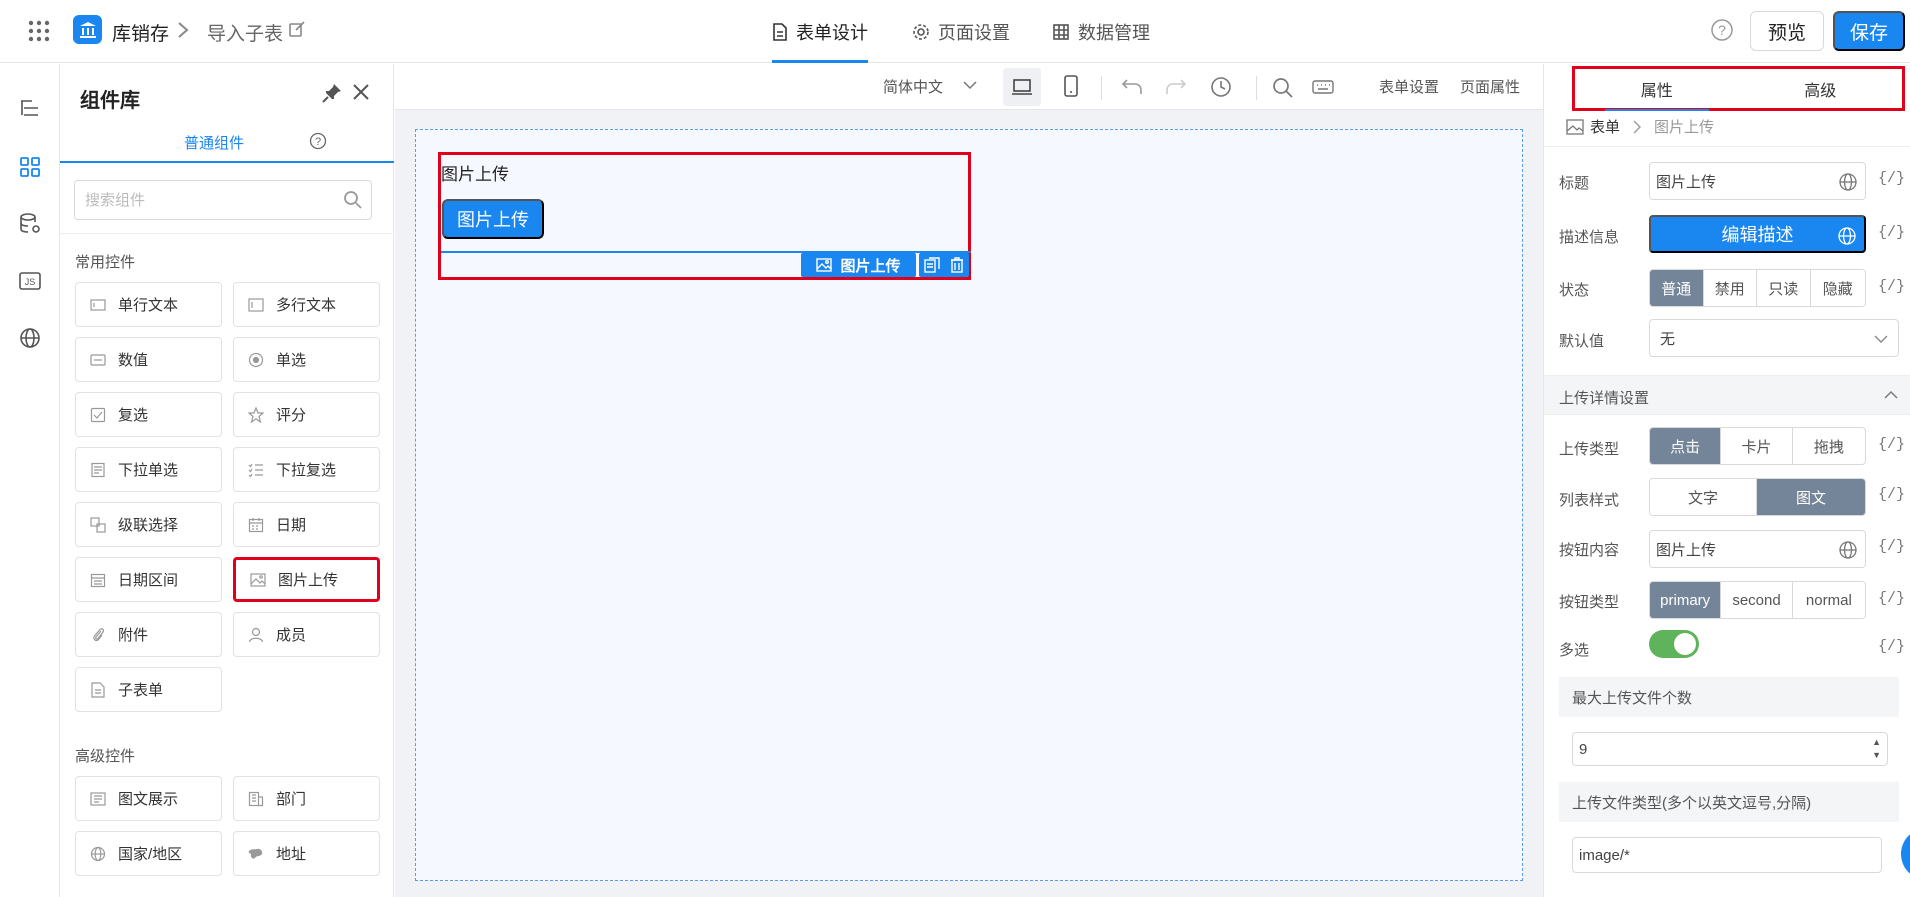 The width and height of the screenshot is (1910, 897). What do you see at coordinates (1657, 90) in the screenshot?
I see `tab-properties: 属性` at bounding box center [1657, 90].